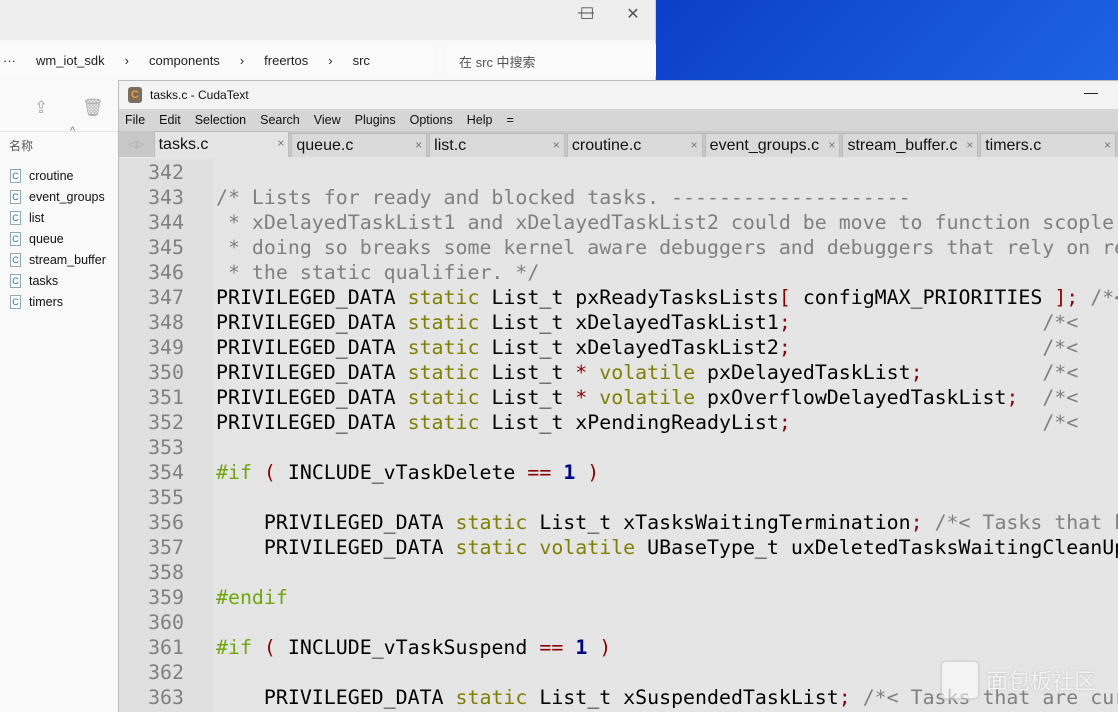  I want to click on search-input: 在 src 中搜索, so click(550, 60).